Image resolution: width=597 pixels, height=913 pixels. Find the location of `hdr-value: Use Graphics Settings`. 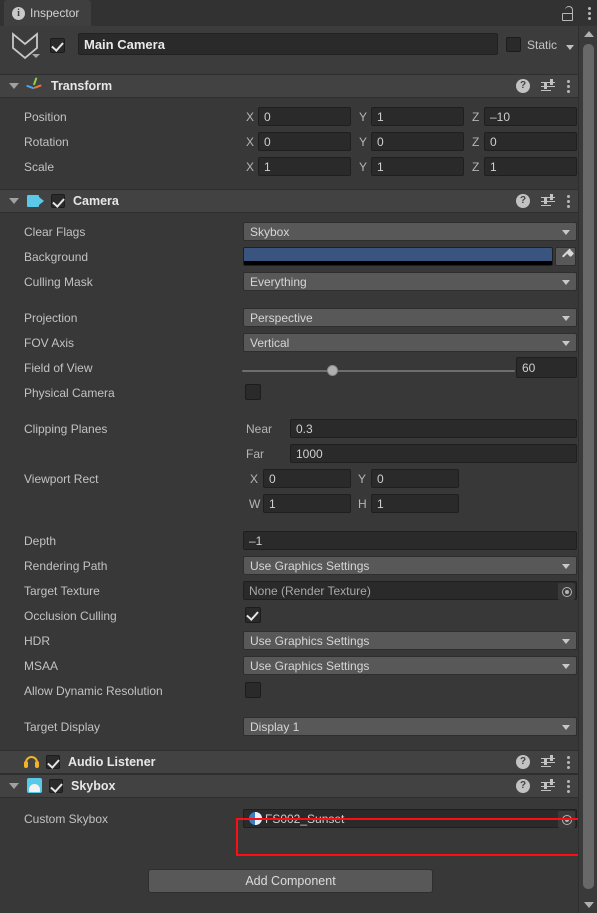

hdr-value: Use Graphics Settings is located at coordinates (310, 640).